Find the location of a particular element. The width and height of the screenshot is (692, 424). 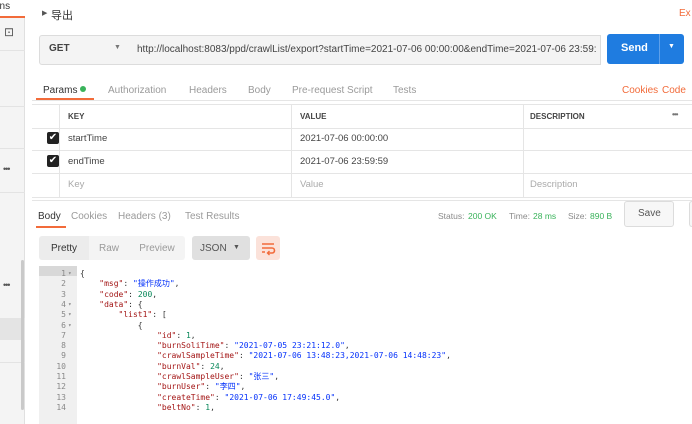

format-label: JSON is located at coordinates (213, 248).